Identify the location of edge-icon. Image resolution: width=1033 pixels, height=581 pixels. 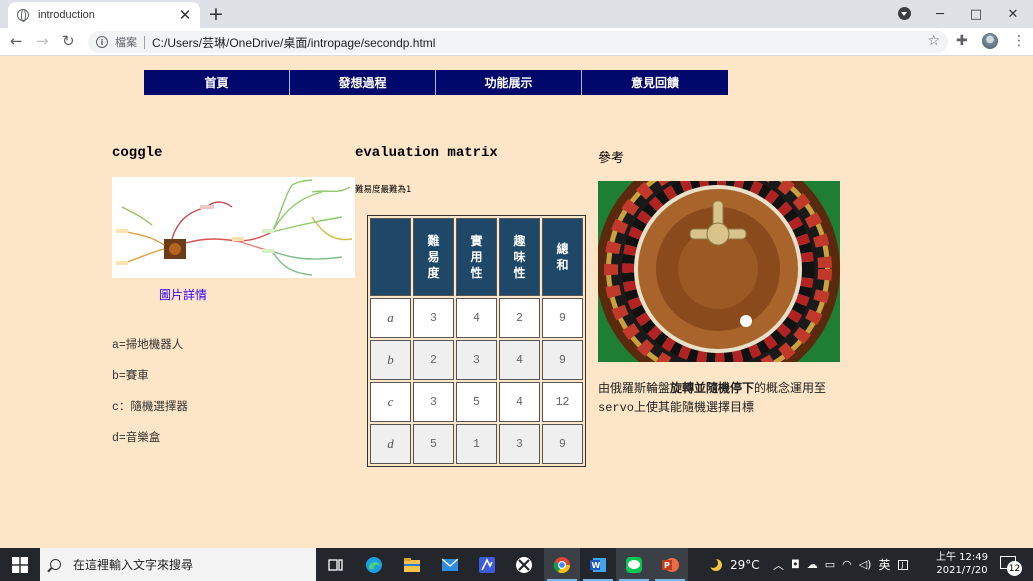
(374, 564).